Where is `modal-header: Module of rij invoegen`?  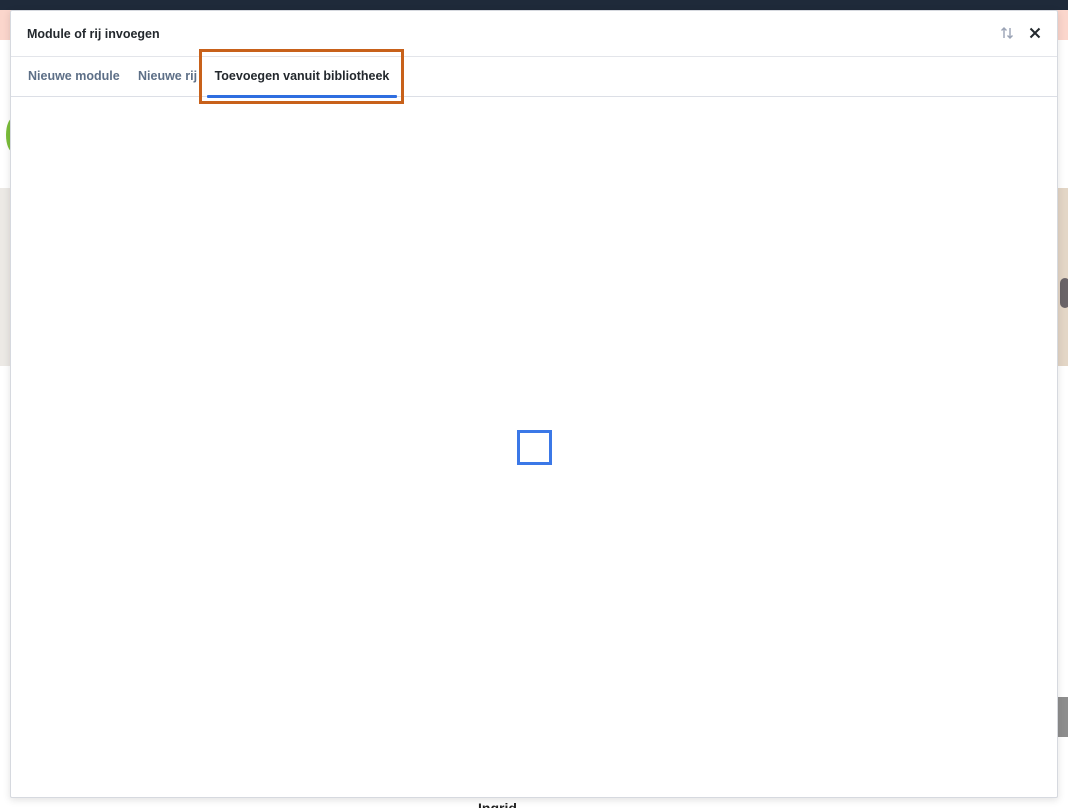 modal-header: Module of rij invoegen is located at coordinates (534, 34).